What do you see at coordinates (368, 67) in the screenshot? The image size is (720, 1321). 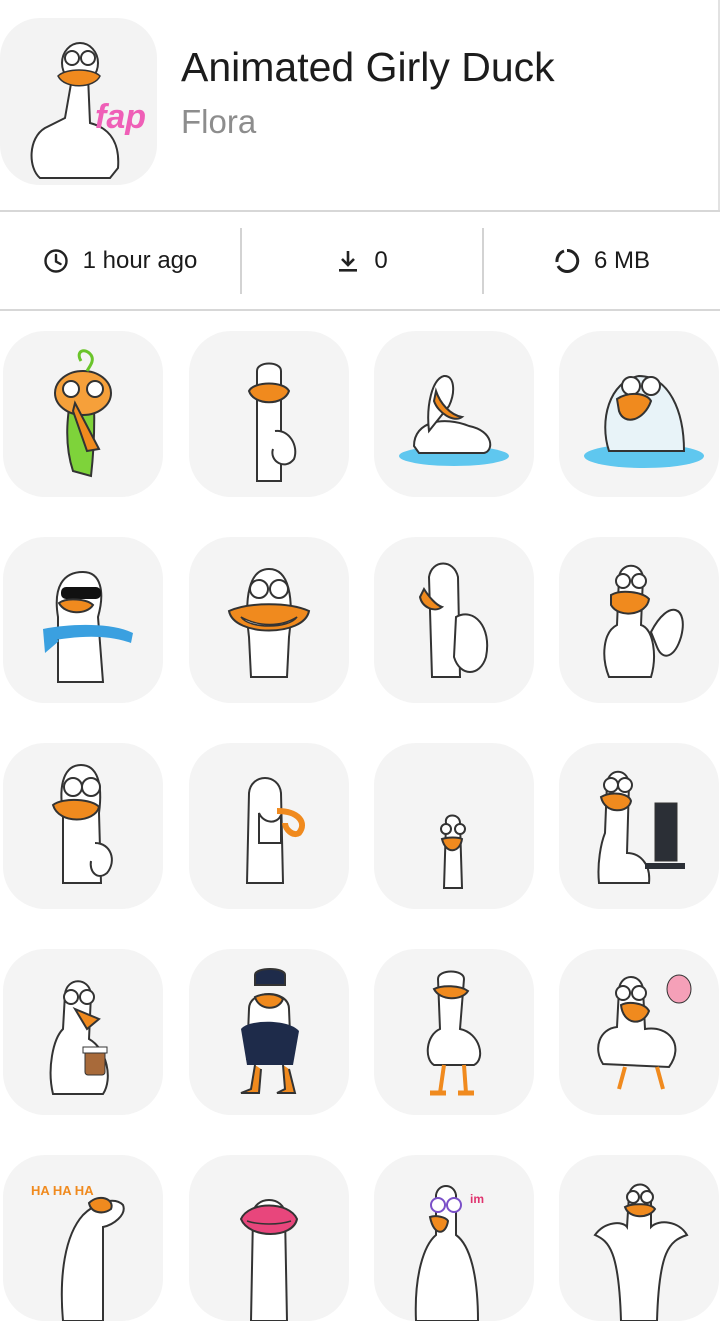 I see `pack-title: Animated Girly Duck` at bounding box center [368, 67].